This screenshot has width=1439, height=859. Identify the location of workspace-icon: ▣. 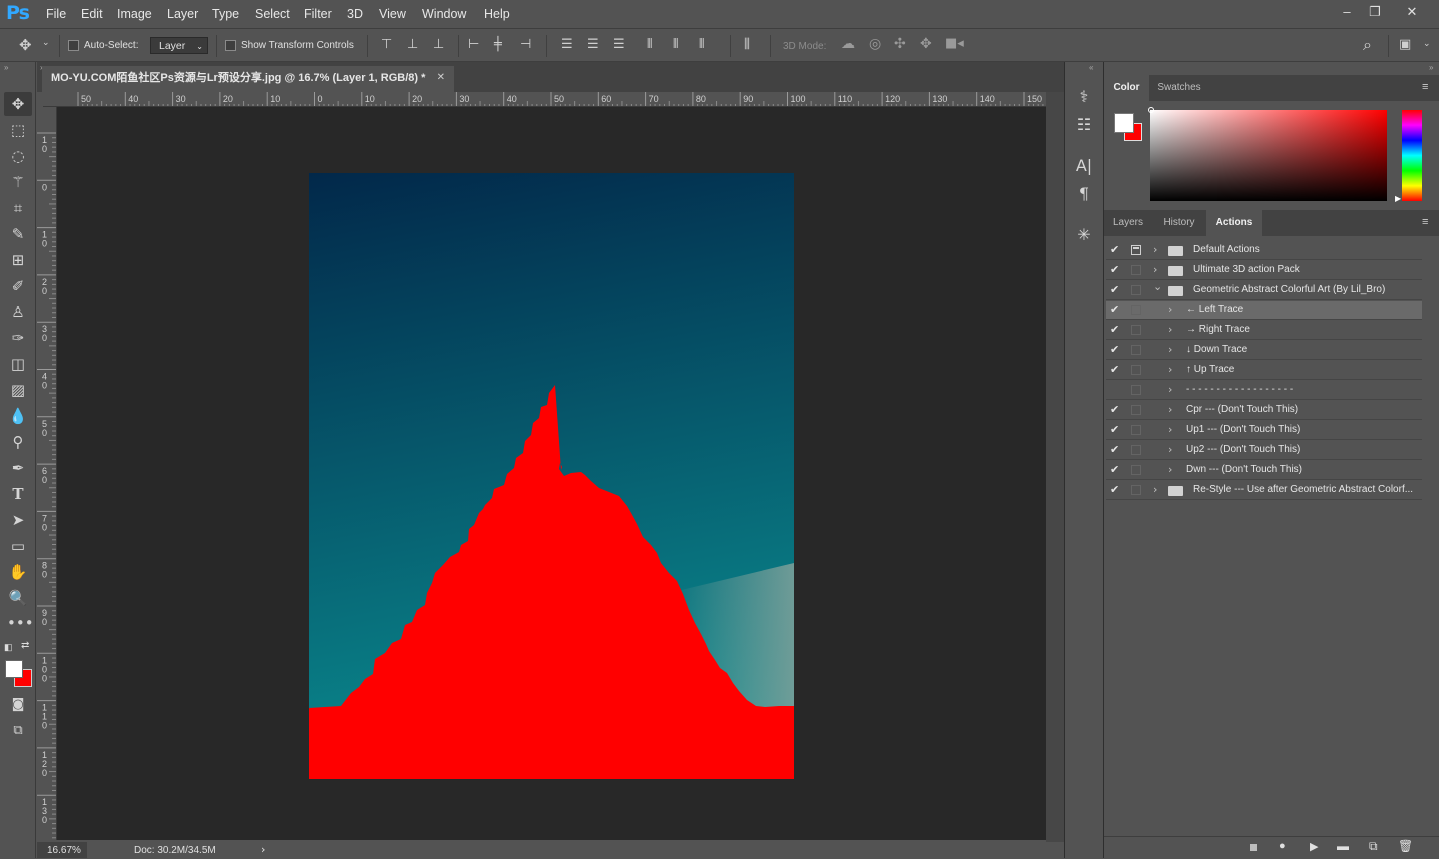
(1405, 44).